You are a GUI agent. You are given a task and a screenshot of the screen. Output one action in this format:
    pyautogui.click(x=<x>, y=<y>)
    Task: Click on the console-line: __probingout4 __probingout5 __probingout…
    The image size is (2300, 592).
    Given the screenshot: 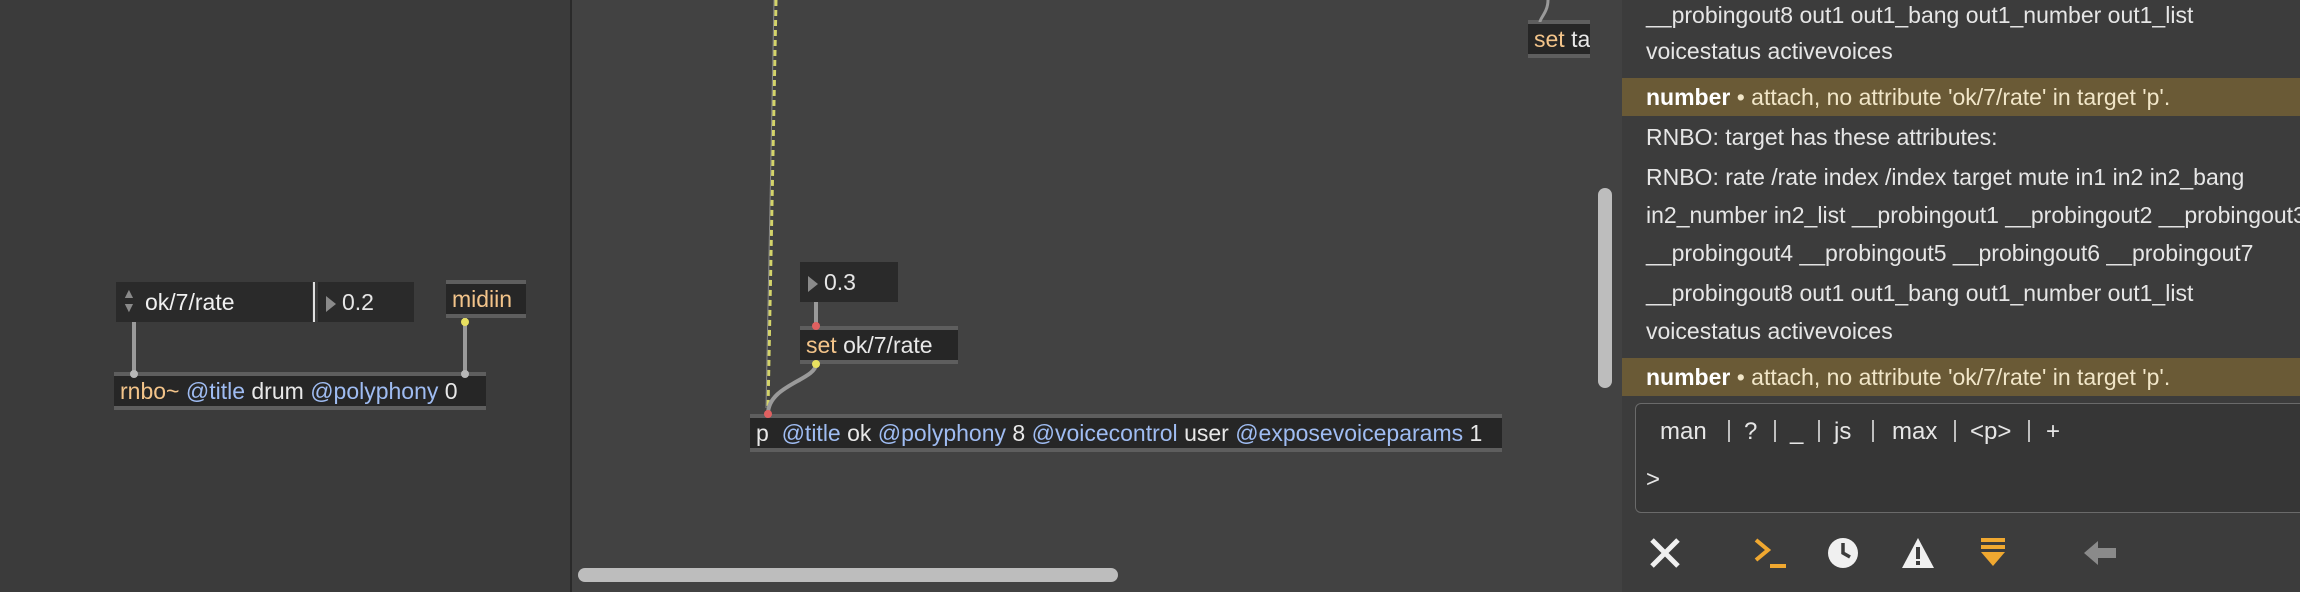 What is the action you would take?
    pyautogui.click(x=1950, y=253)
    